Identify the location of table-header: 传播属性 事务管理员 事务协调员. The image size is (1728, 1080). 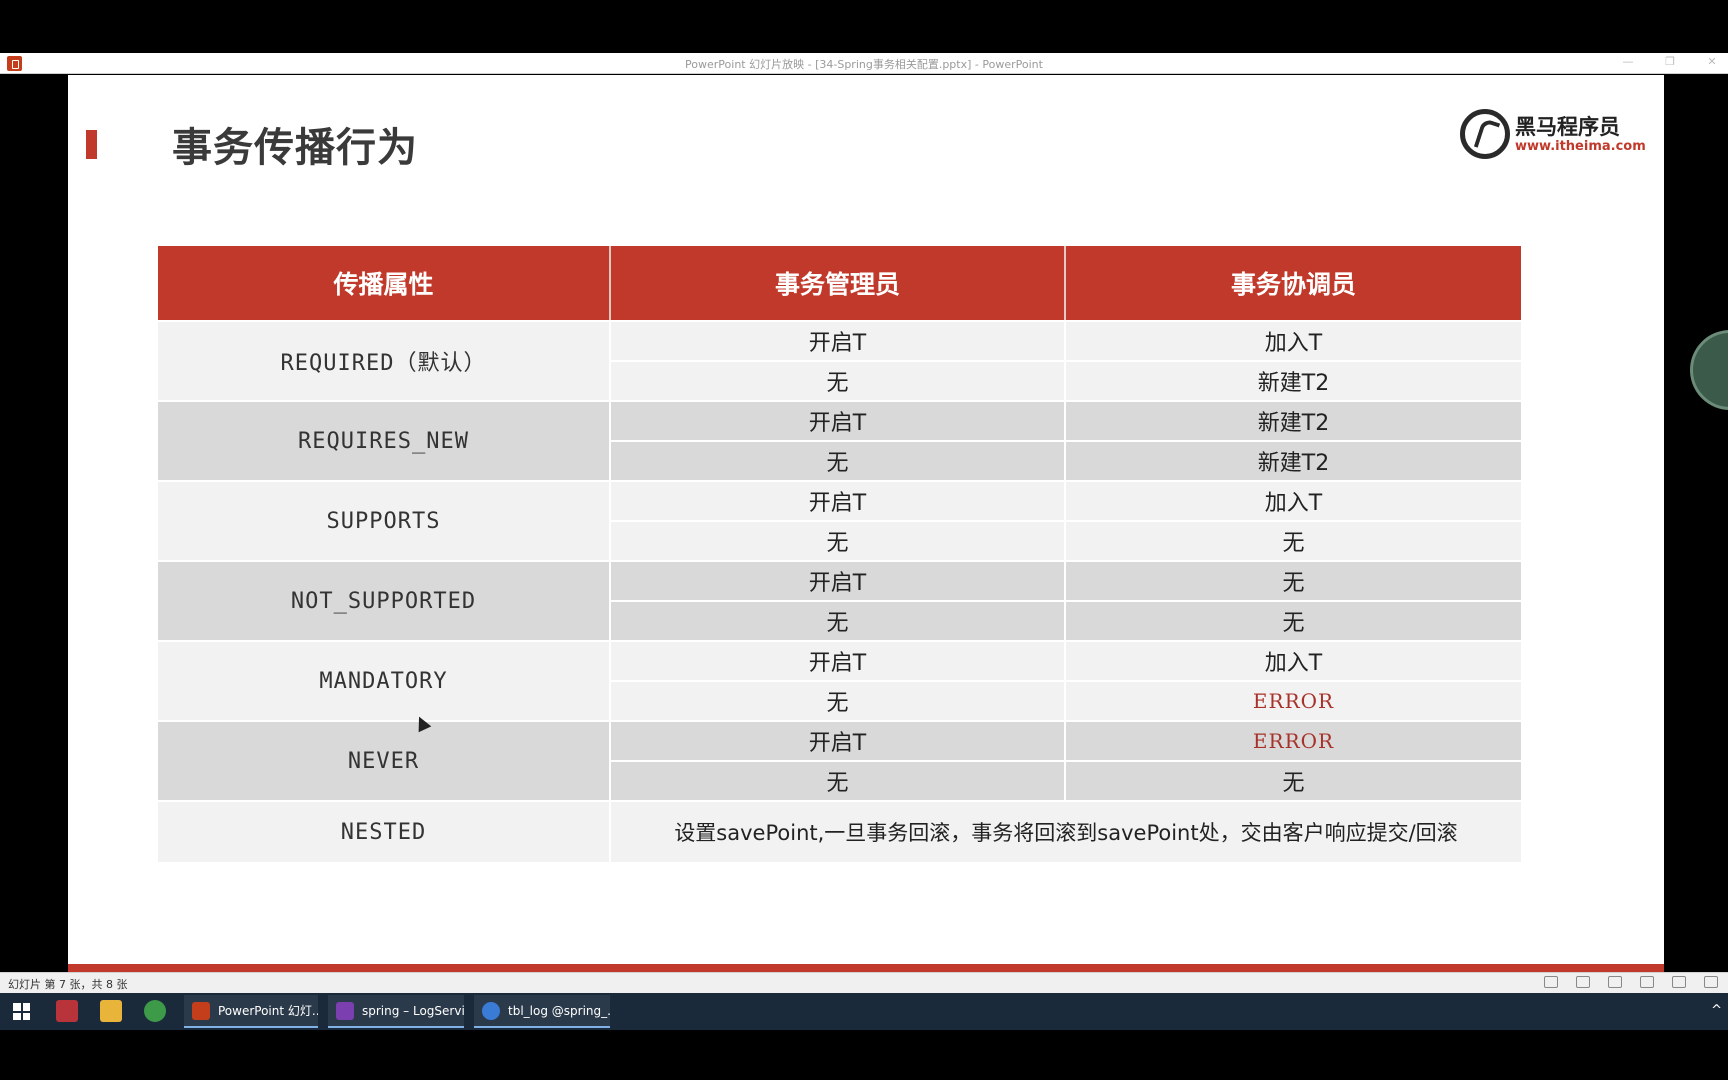
(839, 283).